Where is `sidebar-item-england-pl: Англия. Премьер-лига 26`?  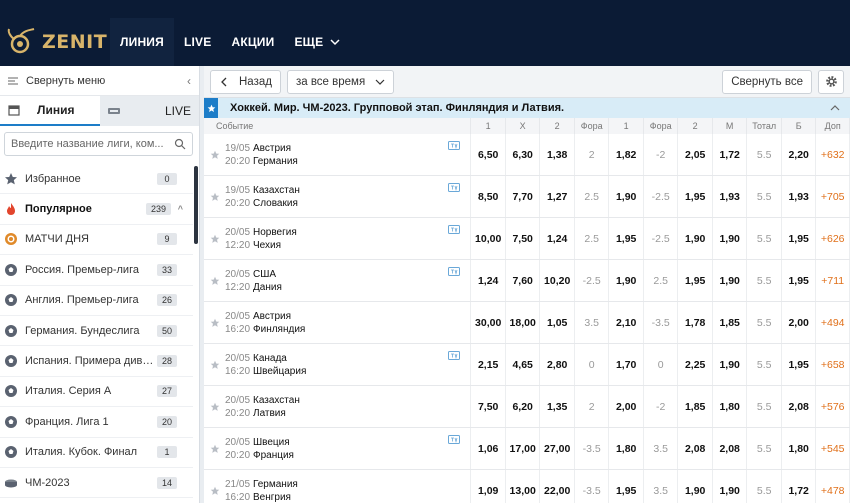
sidebar-item-england-pl: Англия. Премьер-лига 26 is located at coordinates (96, 301).